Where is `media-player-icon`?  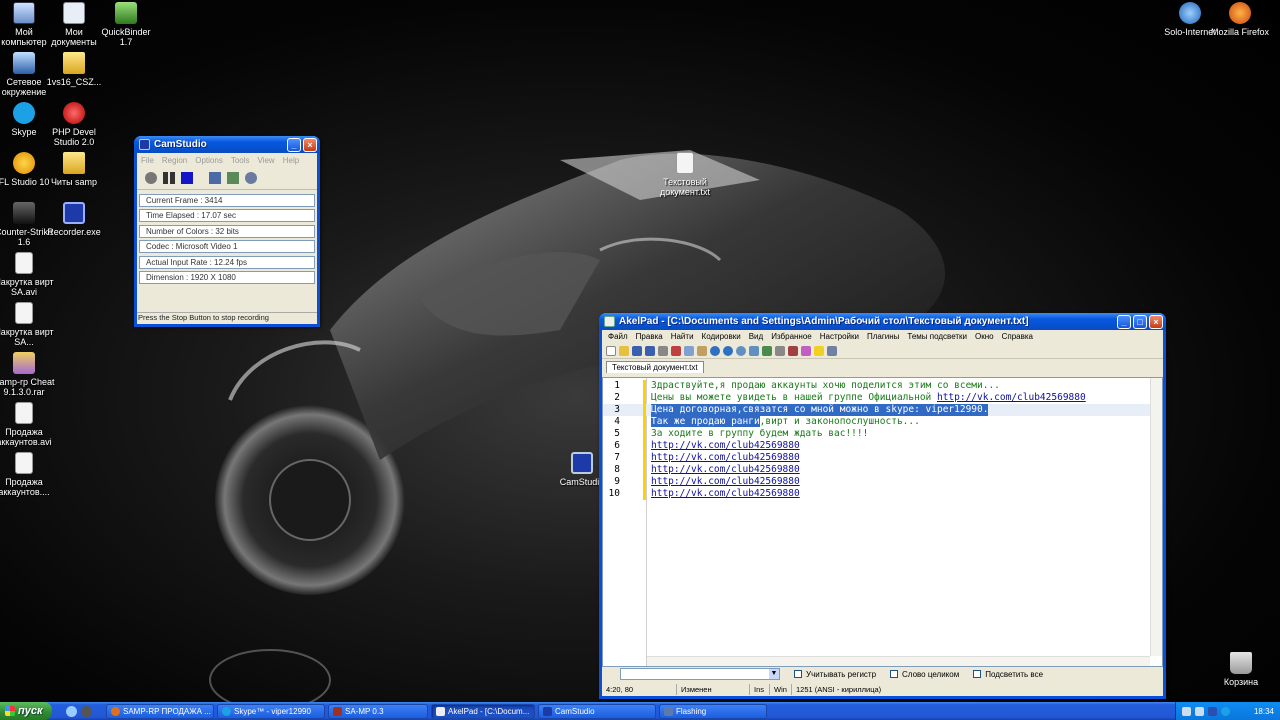
media-player-icon is located at coordinates (86, 711).